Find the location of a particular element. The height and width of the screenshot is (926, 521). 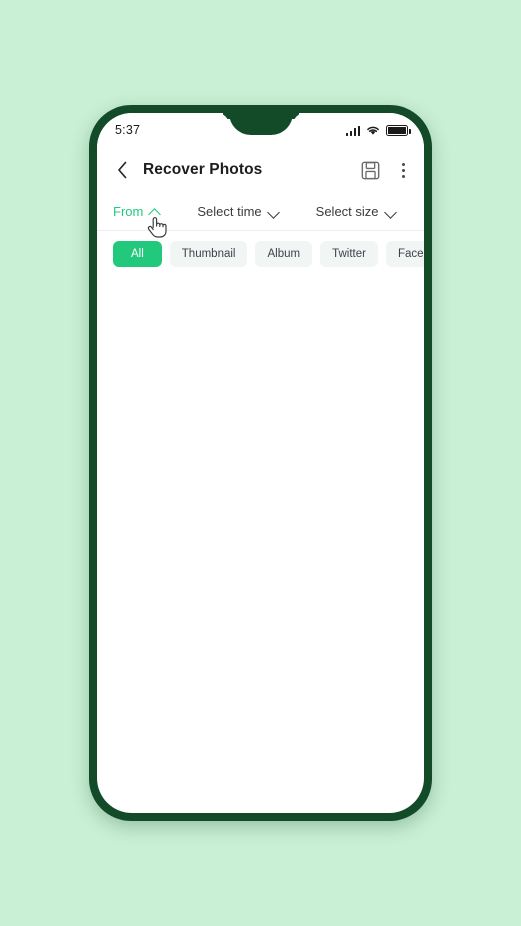

filter-select-time-label: Select time is located at coordinates (229, 211).